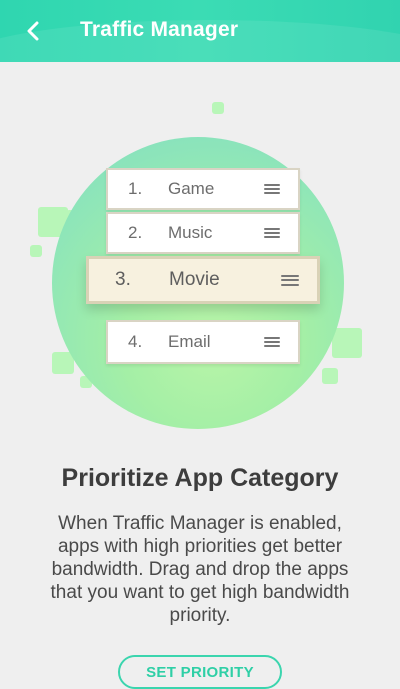 The image size is (400, 689). I want to click on item-name: Email, so click(189, 341).